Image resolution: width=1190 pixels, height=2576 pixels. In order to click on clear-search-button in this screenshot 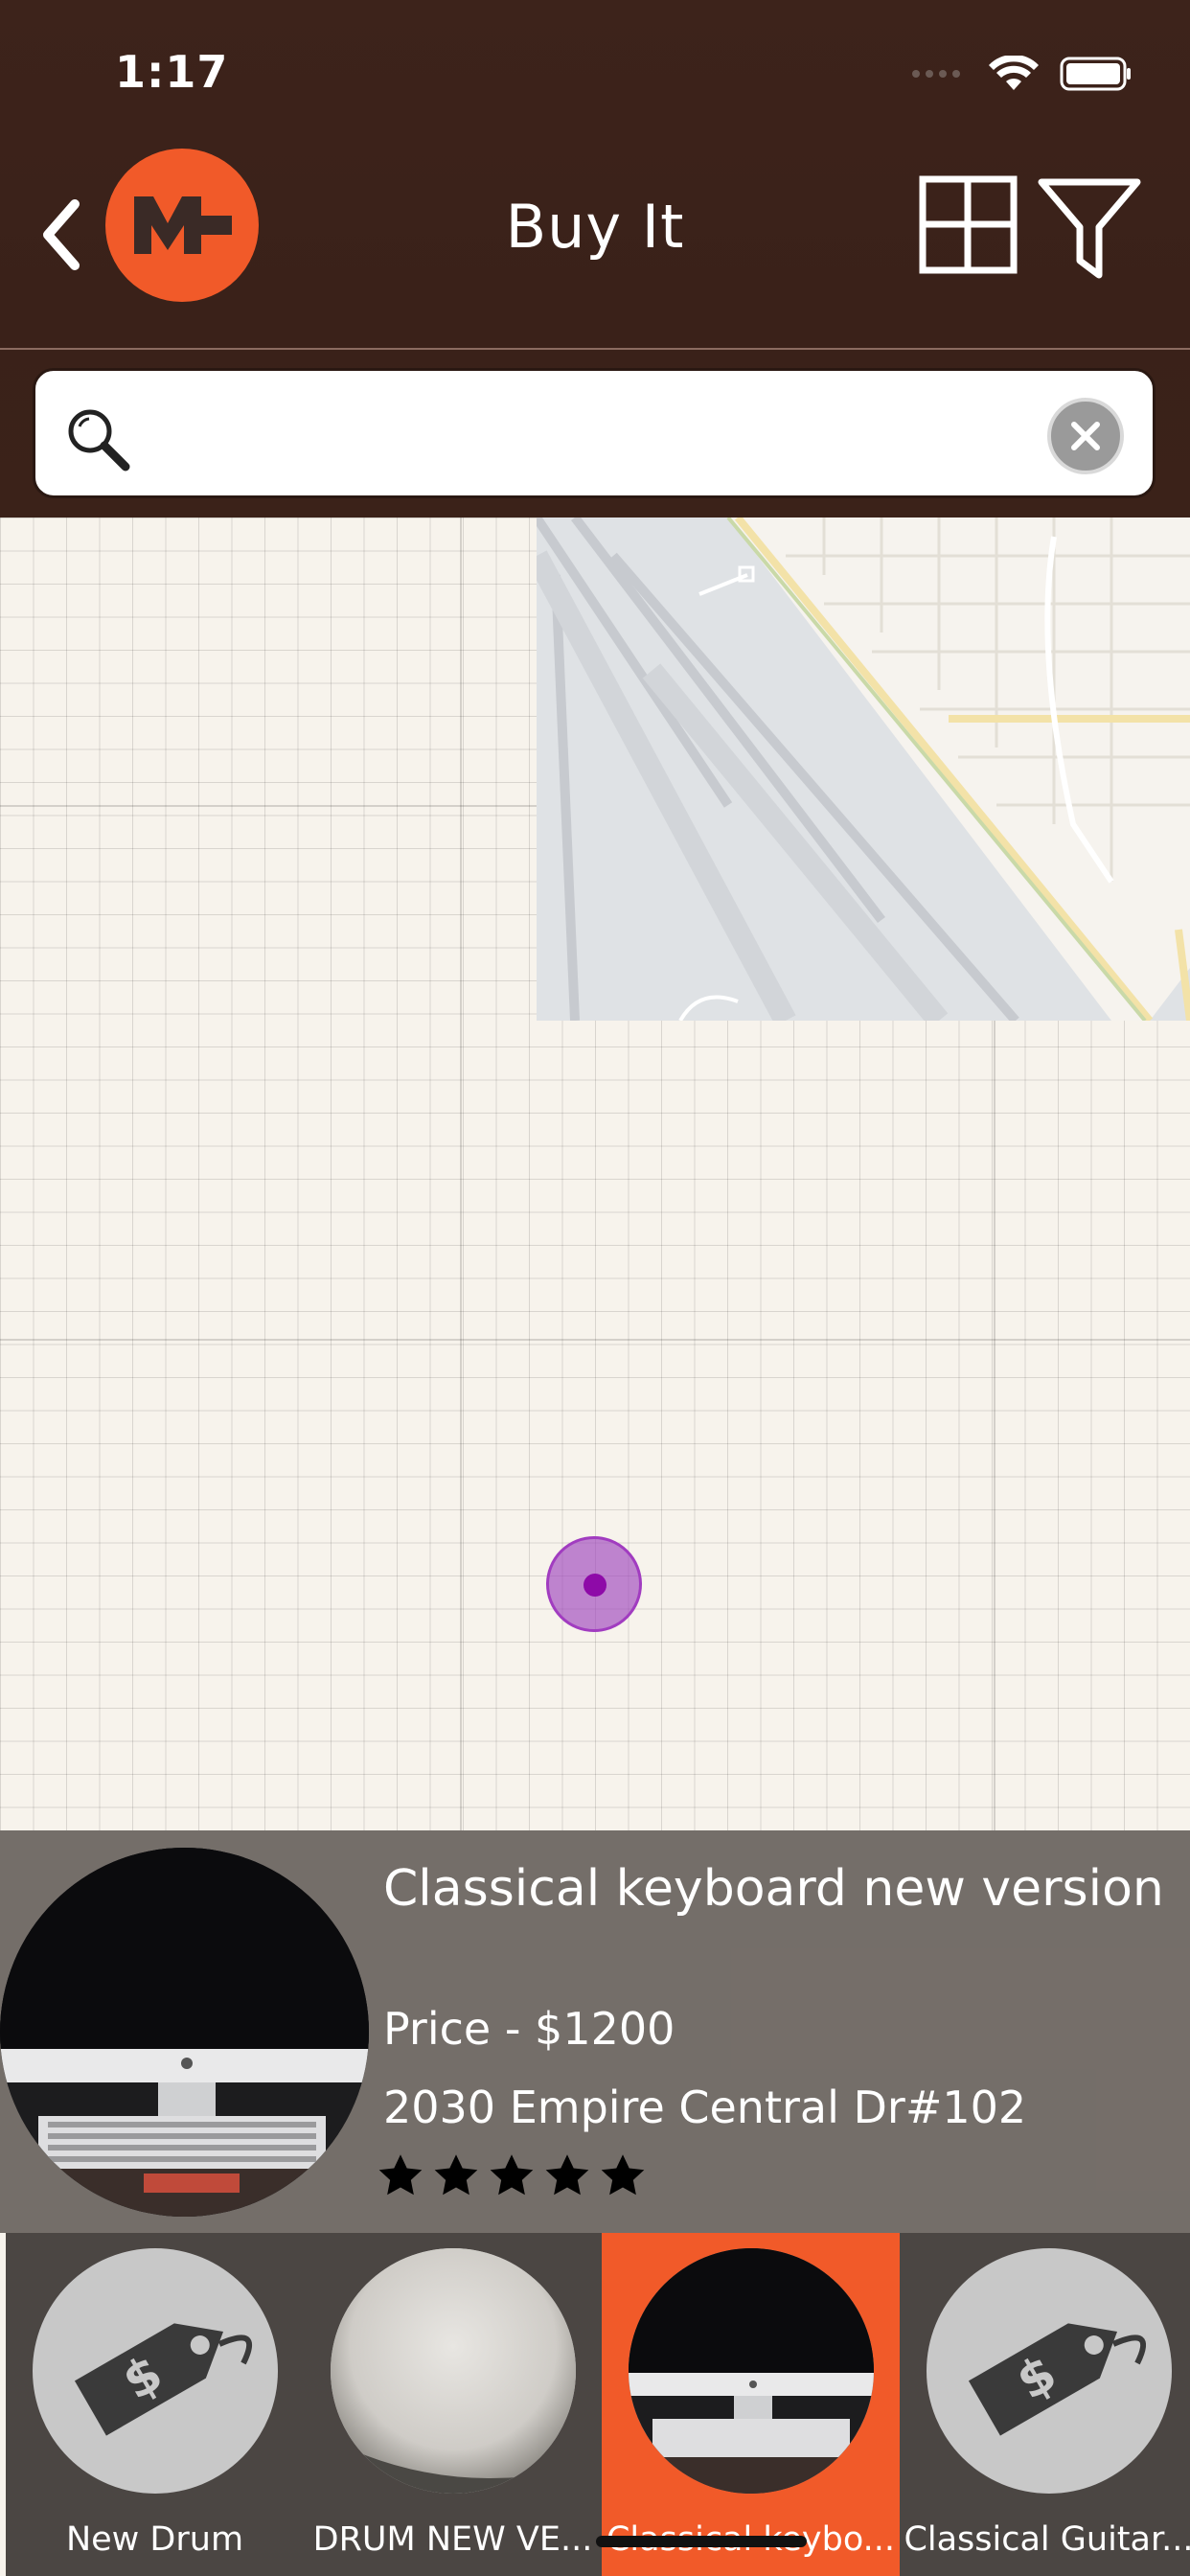, I will do `click(1085, 436)`.